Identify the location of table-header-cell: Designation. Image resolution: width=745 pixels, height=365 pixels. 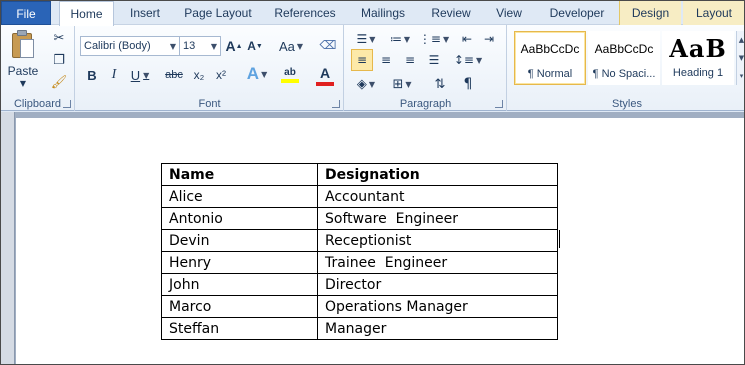
(437, 174).